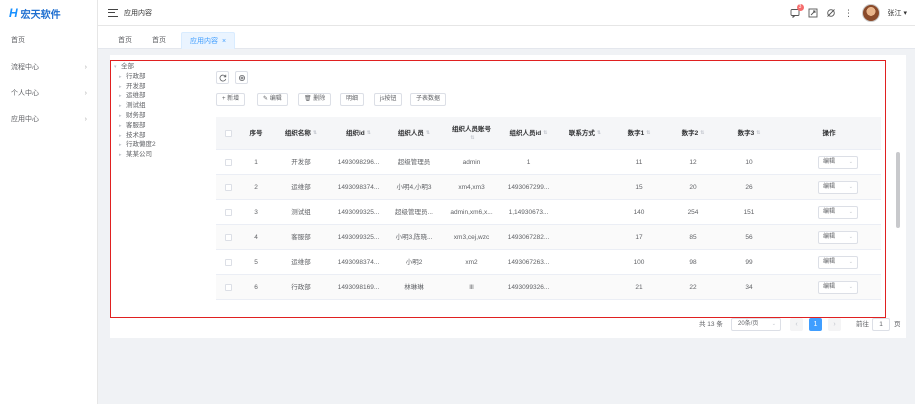  Describe the element at coordinates (815, 324) in the screenshot. I see `page-number-button: 1` at that location.